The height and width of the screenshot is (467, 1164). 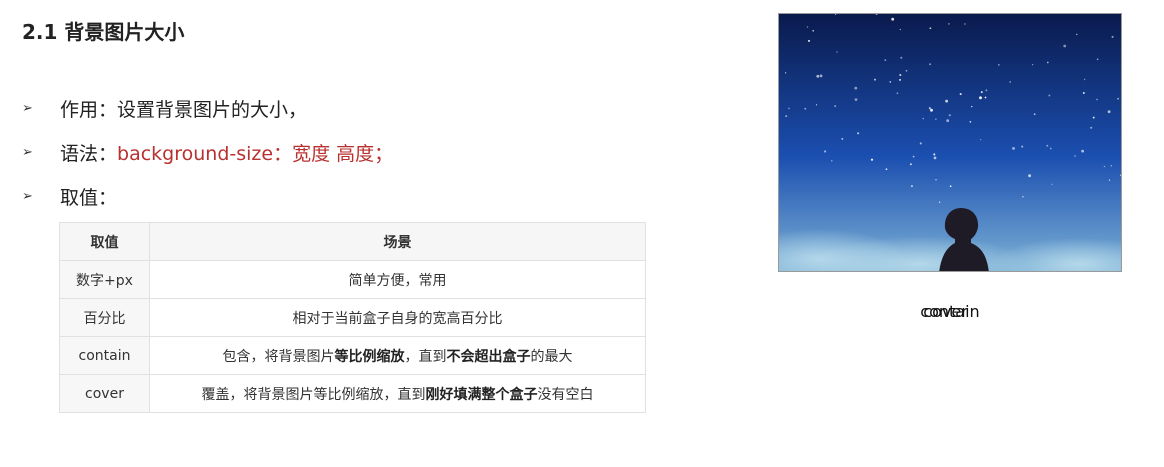 I want to click on scene-cell: 简单方便，常用, so click(x=397, y=279).